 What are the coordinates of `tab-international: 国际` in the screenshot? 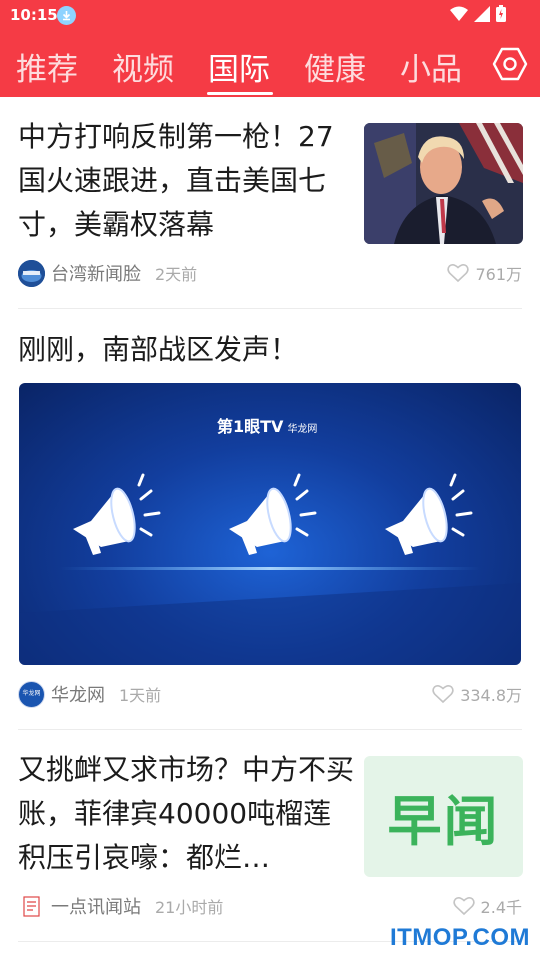 It's located at (239, 66).